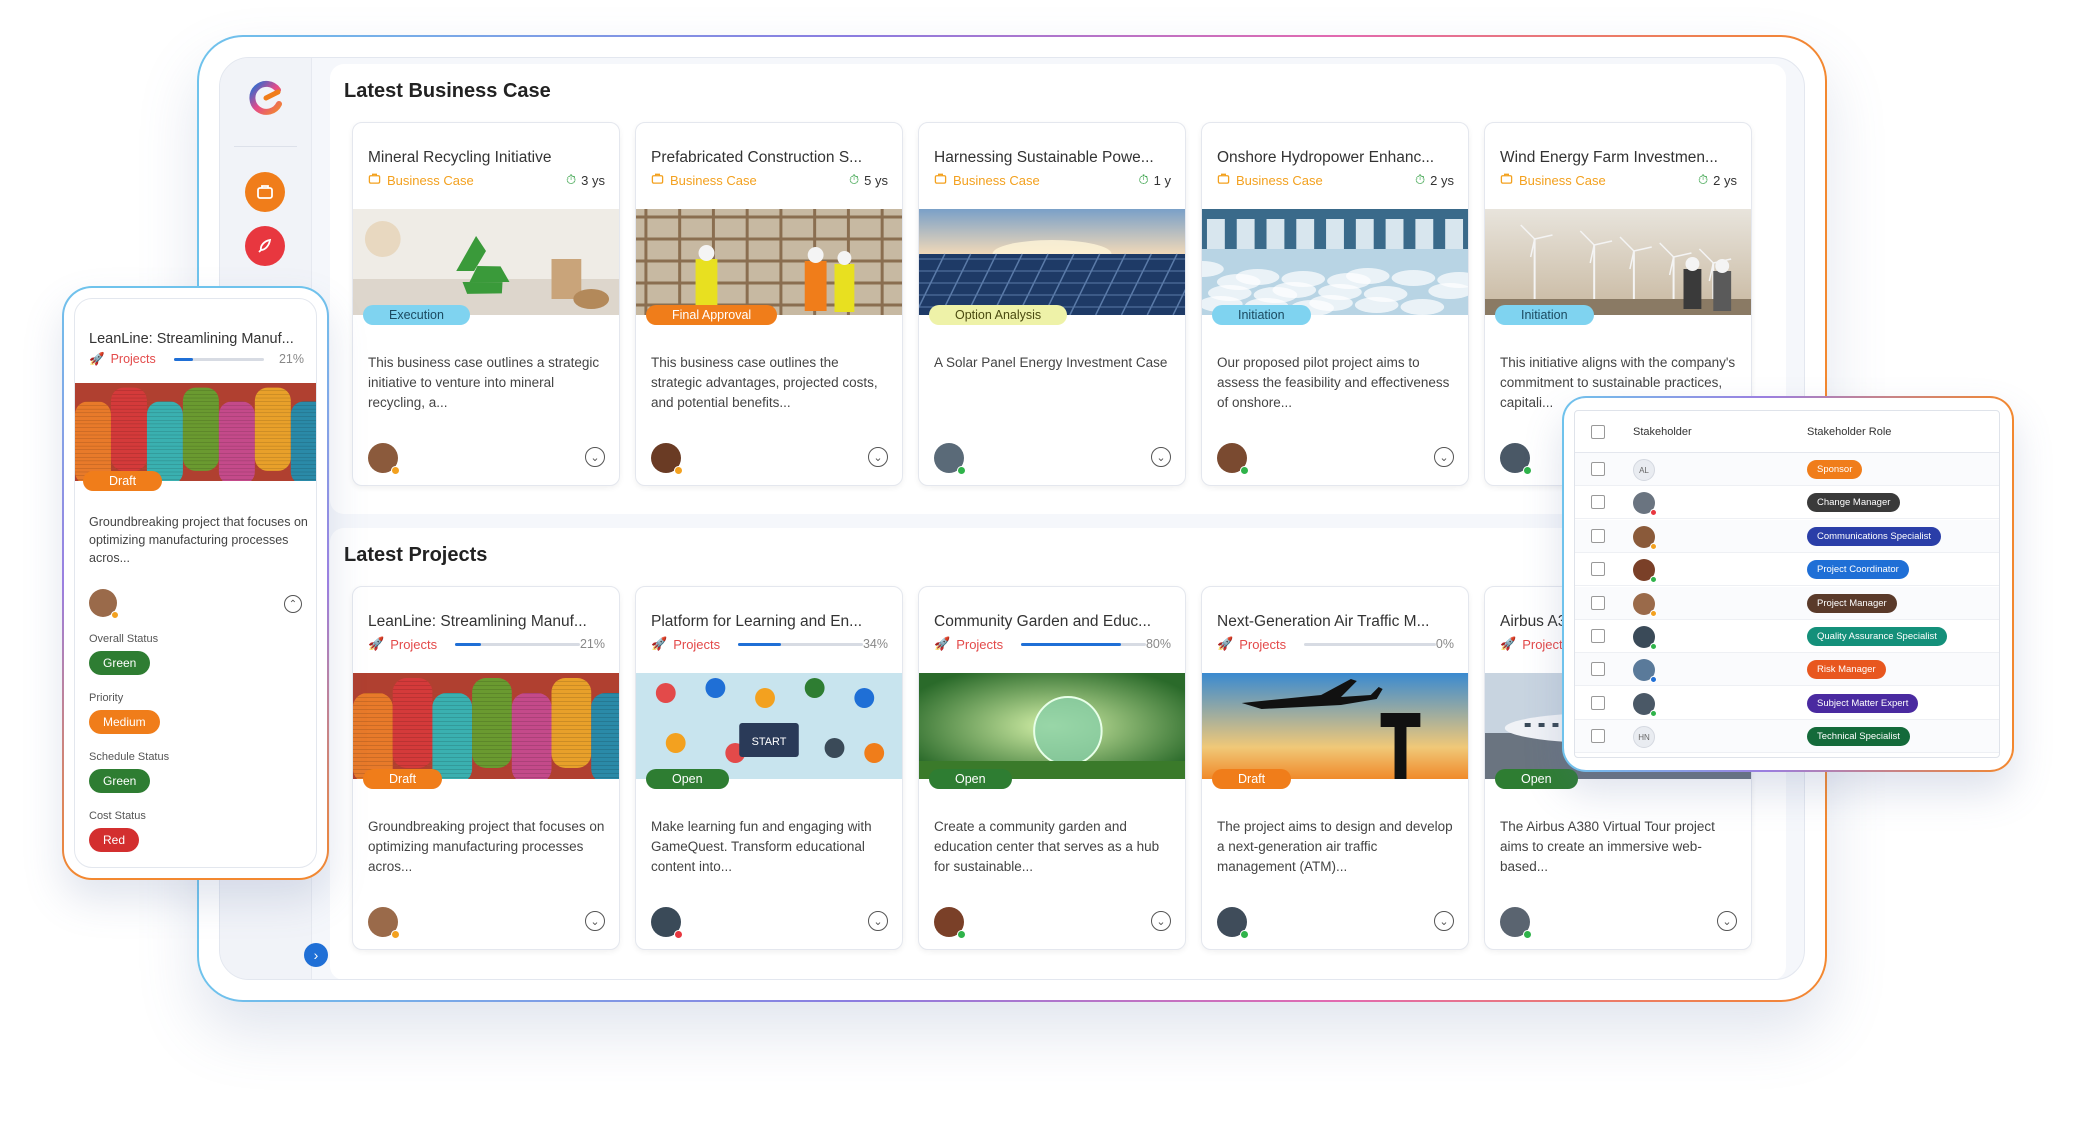 The height and width of the screenshot is (1122, 2100). What do you see at coordinates (1536, 779) in the screenshot?
I see `stage-badge: Open` at bounding box center [1536, 779].